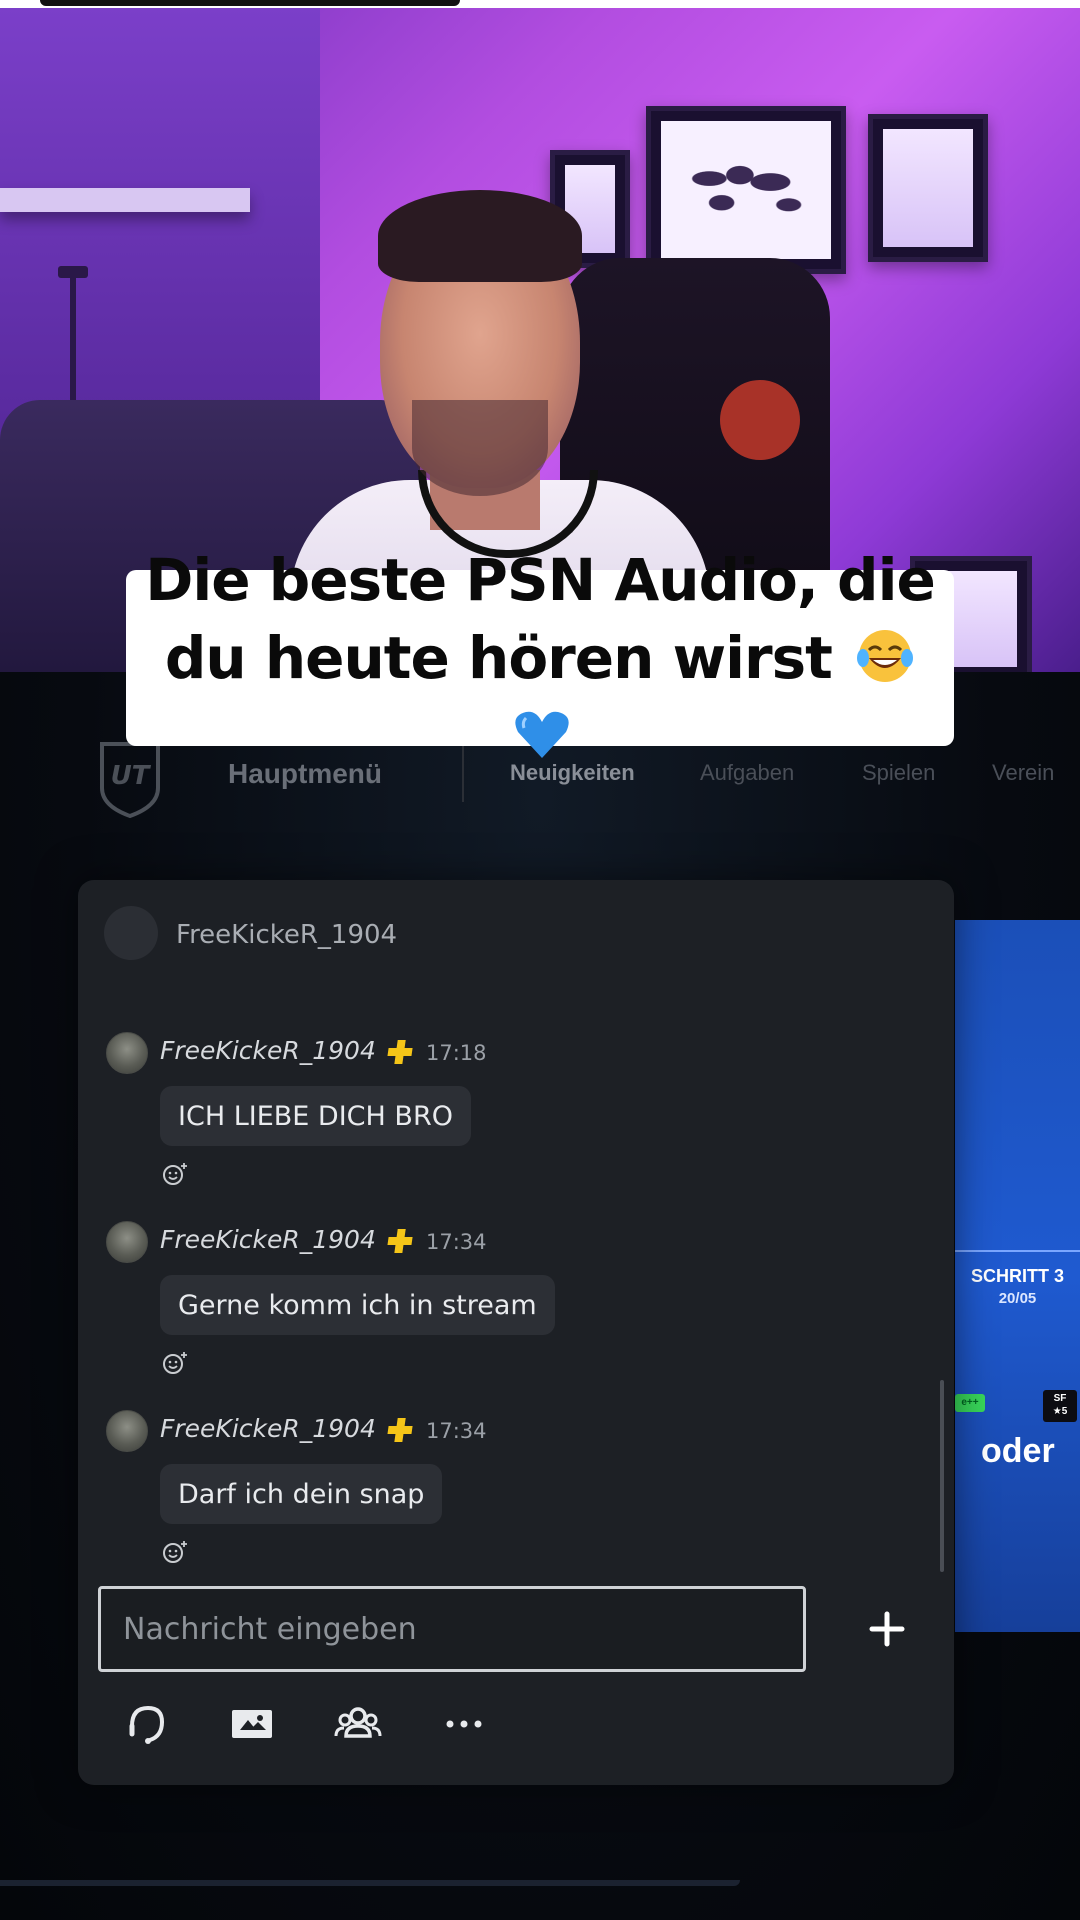  I want to click on promo-chip-sf-line1: SF, so click(1060, 1398).